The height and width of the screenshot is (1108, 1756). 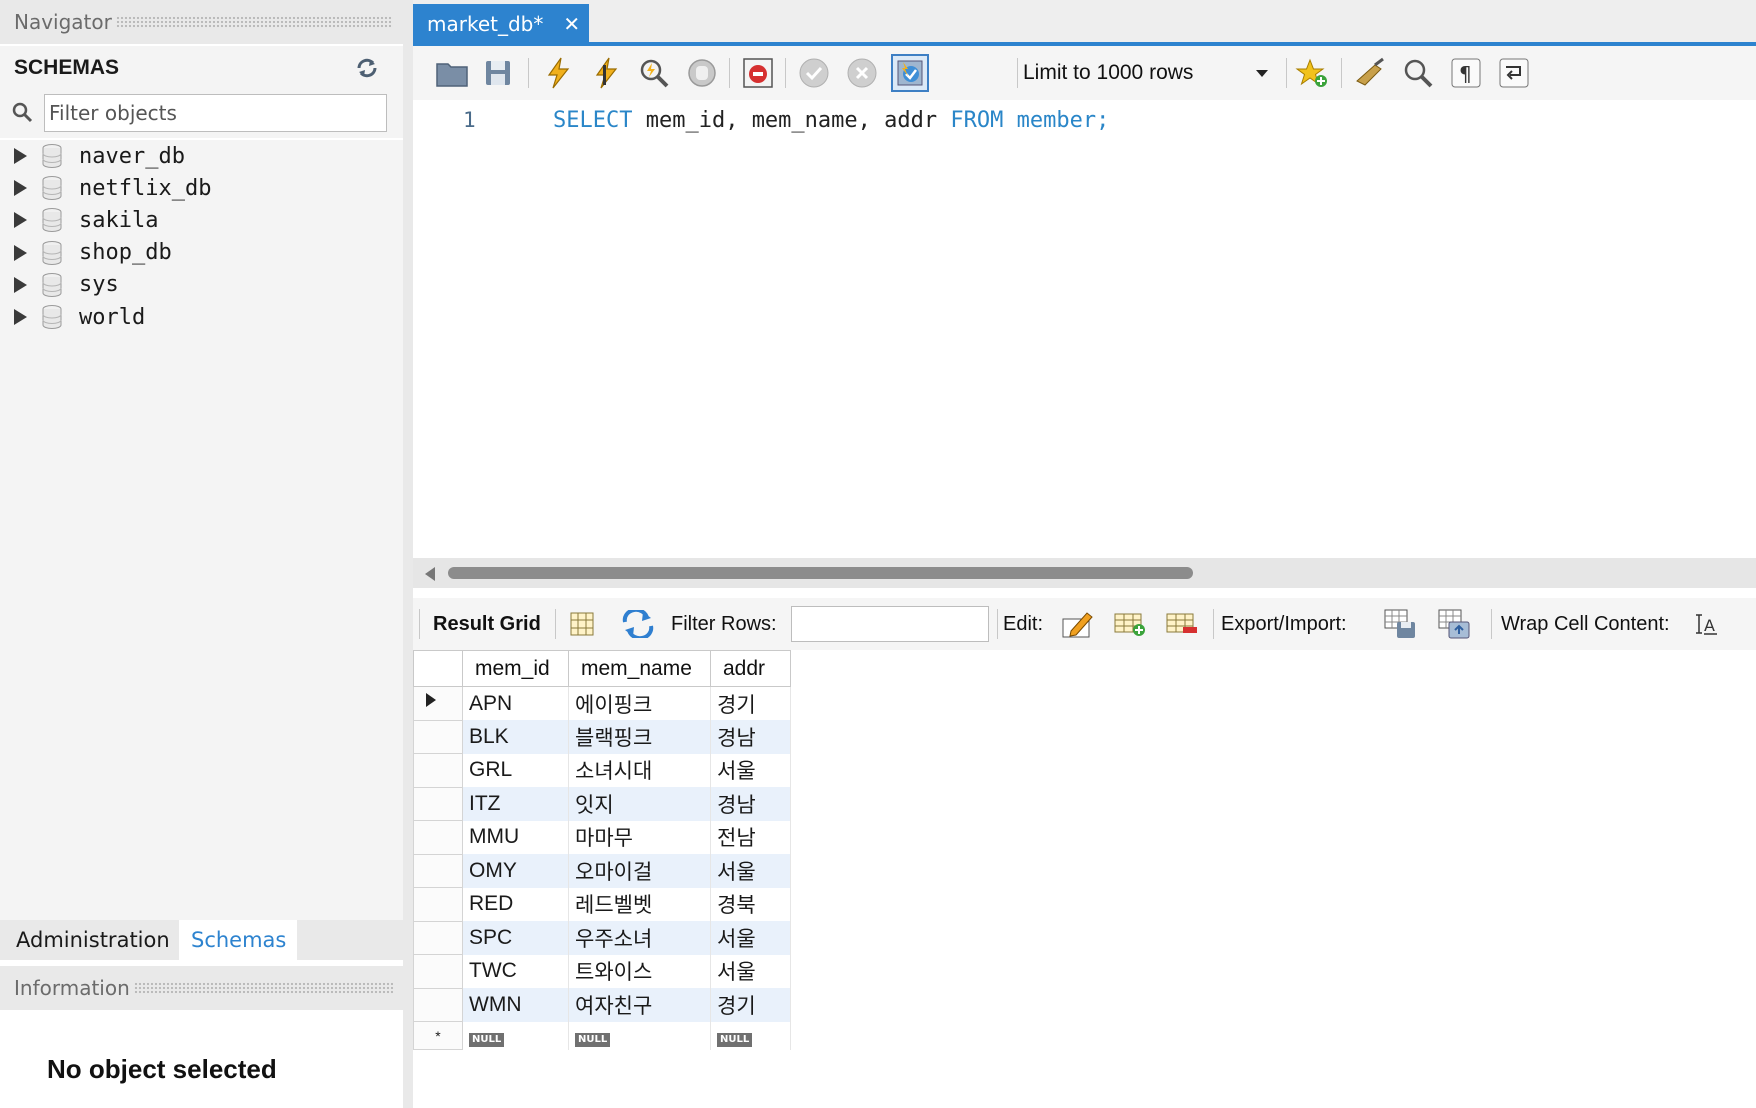 What do you see at coordinates (452, 73) in the screenshot?
I see `open-file-button` at bounding box center [452, 73].